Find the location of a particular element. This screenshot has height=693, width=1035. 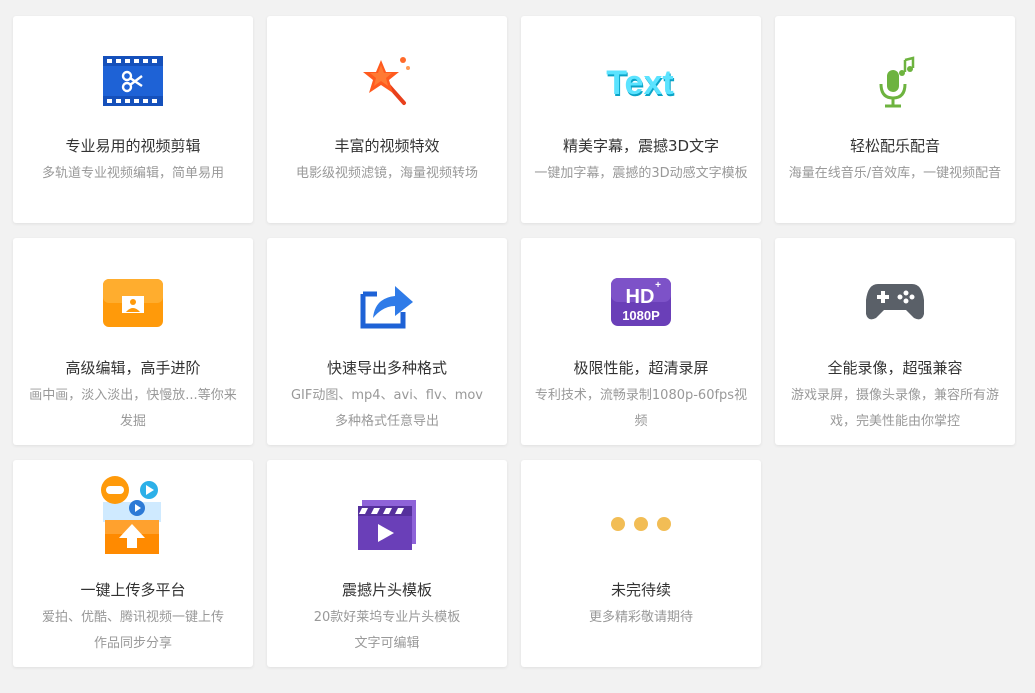

feature-title: 极限性能，超清录屏 is located at coordinates (641, 368).